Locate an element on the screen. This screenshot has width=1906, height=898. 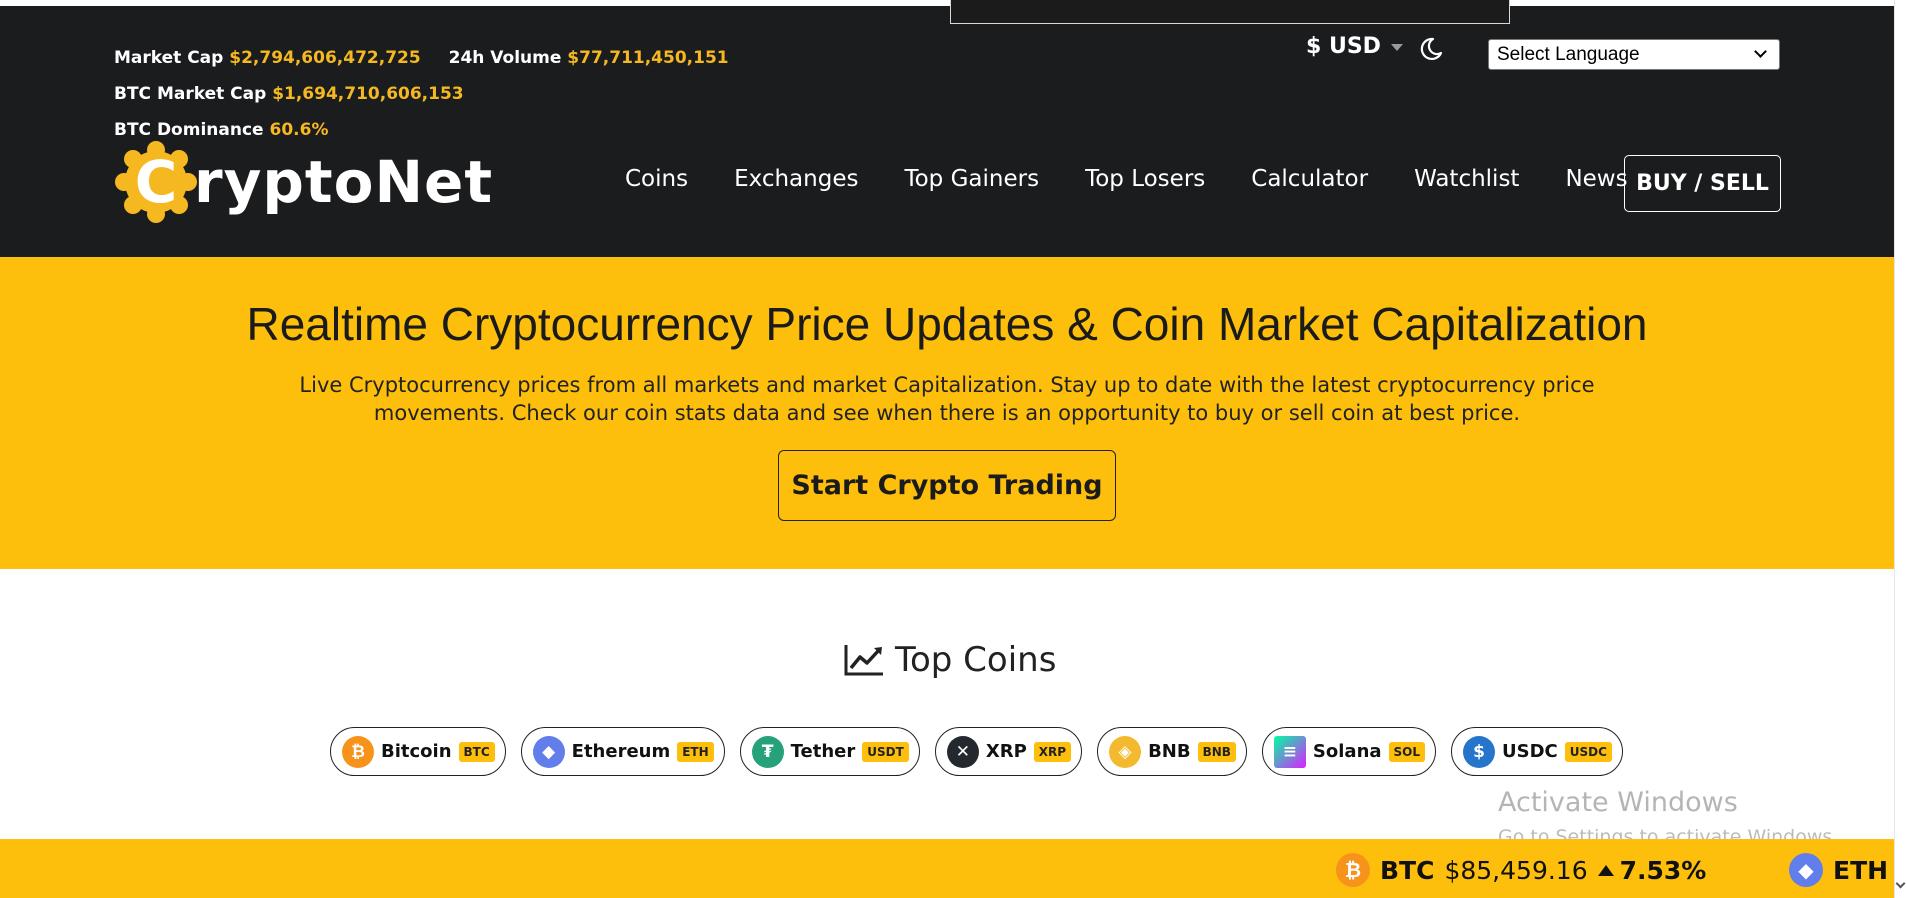
nav-watchlist: Watchlist is located at coordinates (1466, 179).